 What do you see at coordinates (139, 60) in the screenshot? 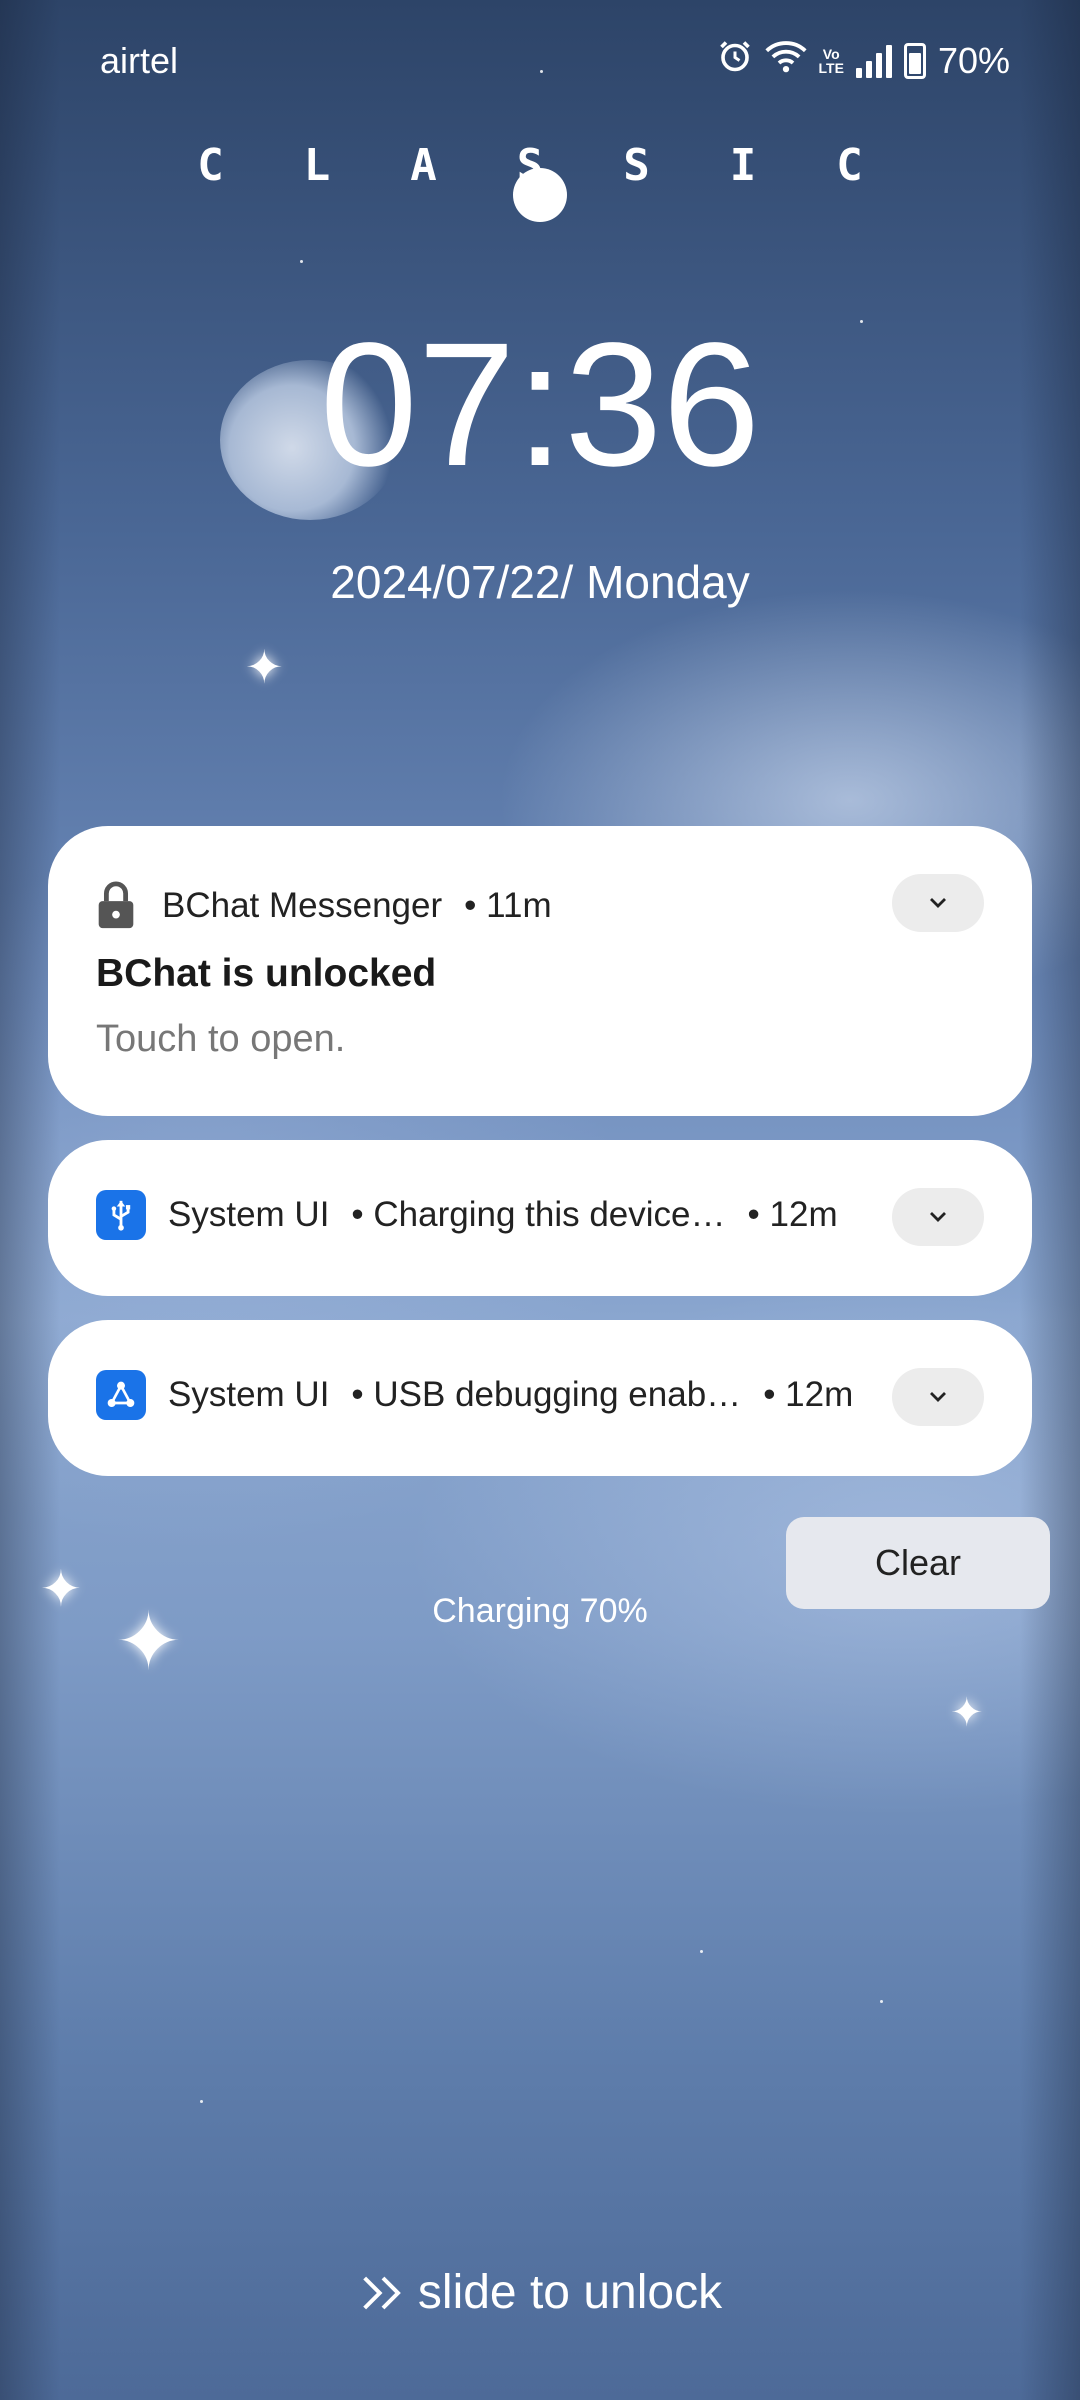
I see `carrier-name: airtel` at bounding box center [139, 60].